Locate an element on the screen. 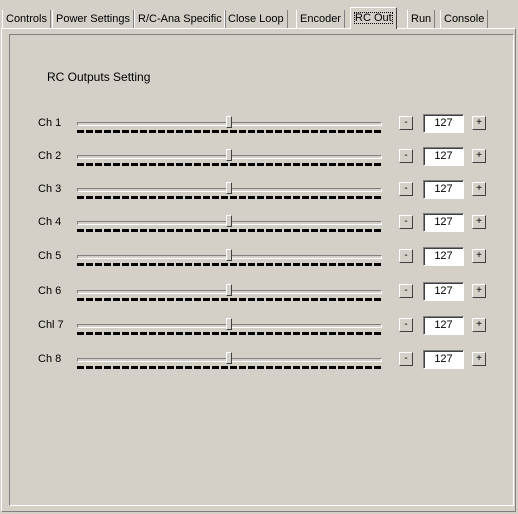 The height and width of the screenshot is (514, 518). tab-label: Encoder is located at coordinates (320, 19).